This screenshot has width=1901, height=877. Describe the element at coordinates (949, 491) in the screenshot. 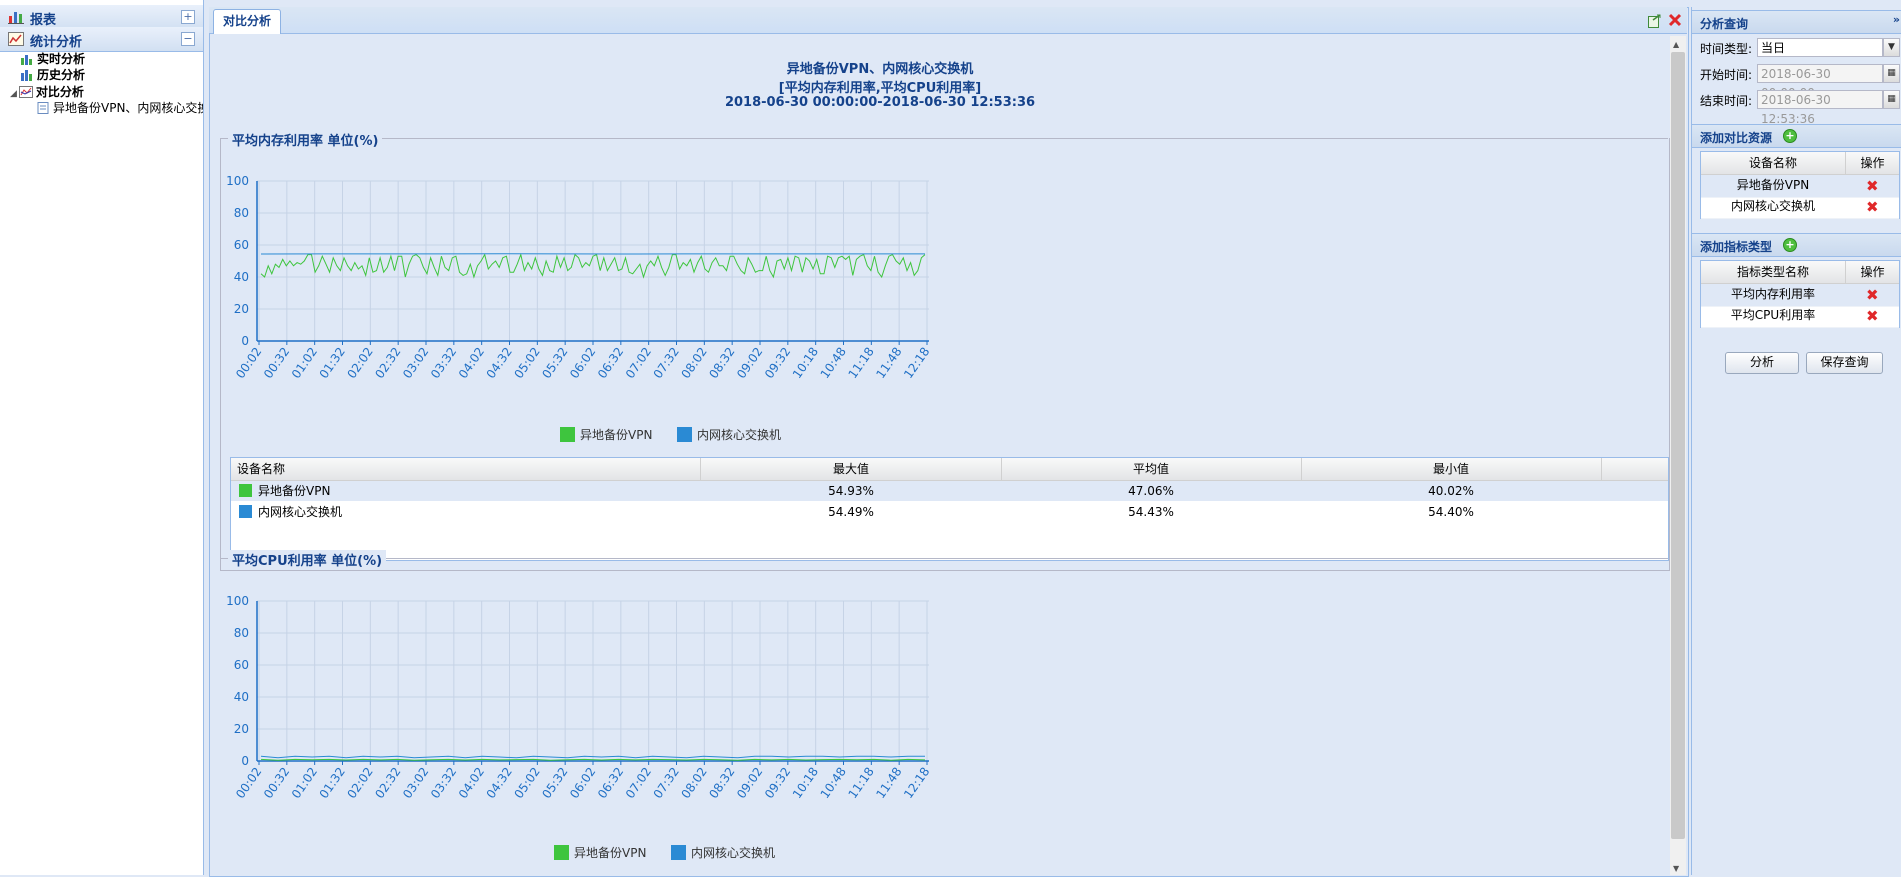

I see `table-row: 异地备份VPN 54.93% 47.06% 40.02%` at that location.